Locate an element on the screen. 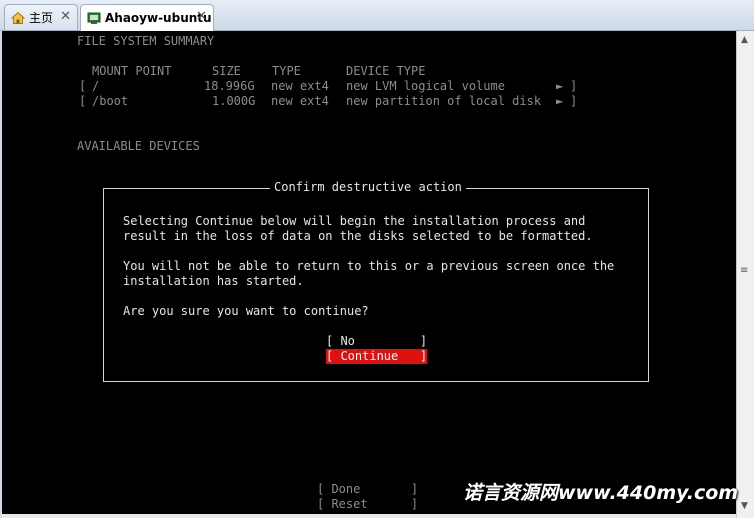  row-size: 18.996G is located at coordinates (229, 86).